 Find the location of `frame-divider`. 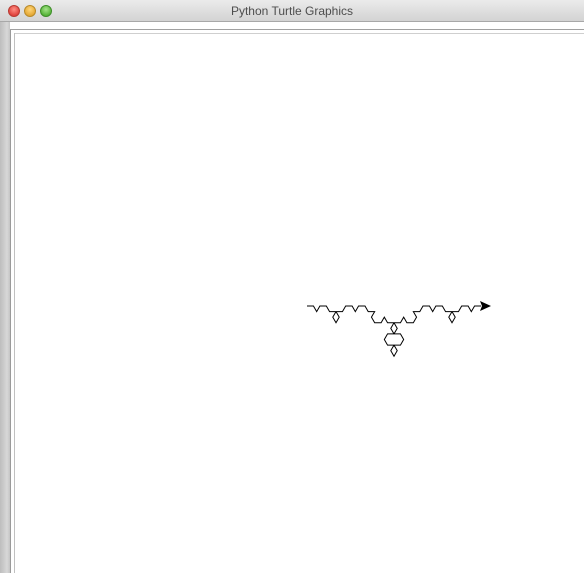

frame-divider is located at coordinates (297, 29).